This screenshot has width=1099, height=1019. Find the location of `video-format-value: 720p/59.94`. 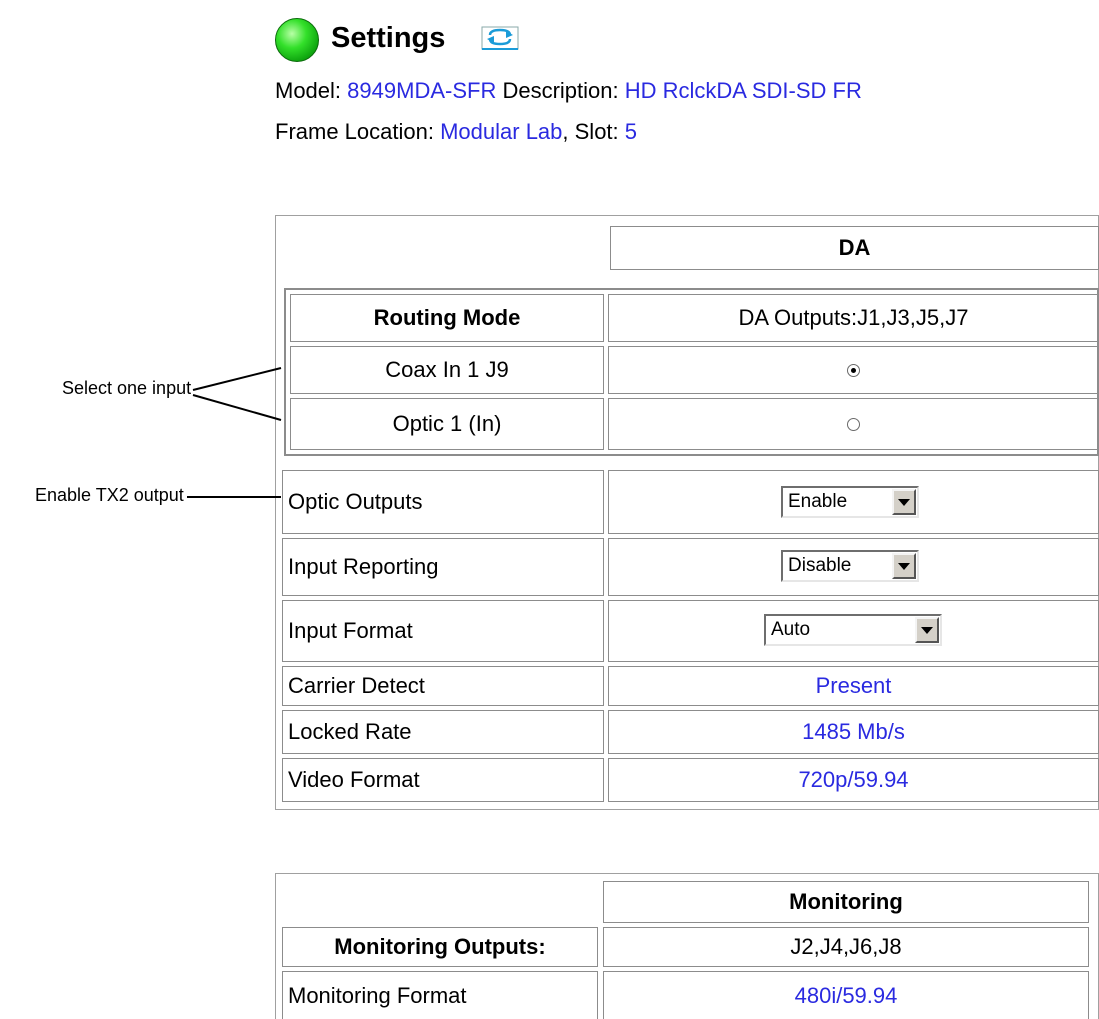

video-format-value: 720p/59.94 is located at coordinates (853, 780).